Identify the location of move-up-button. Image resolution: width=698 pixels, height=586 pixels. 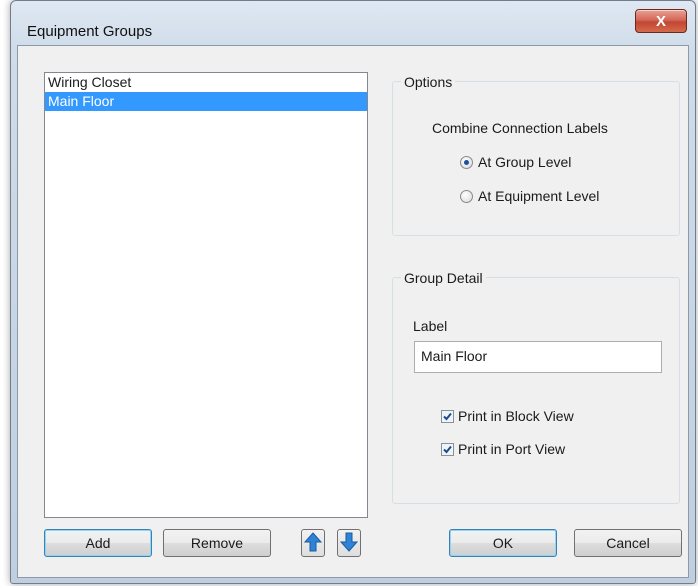
(313, 543).